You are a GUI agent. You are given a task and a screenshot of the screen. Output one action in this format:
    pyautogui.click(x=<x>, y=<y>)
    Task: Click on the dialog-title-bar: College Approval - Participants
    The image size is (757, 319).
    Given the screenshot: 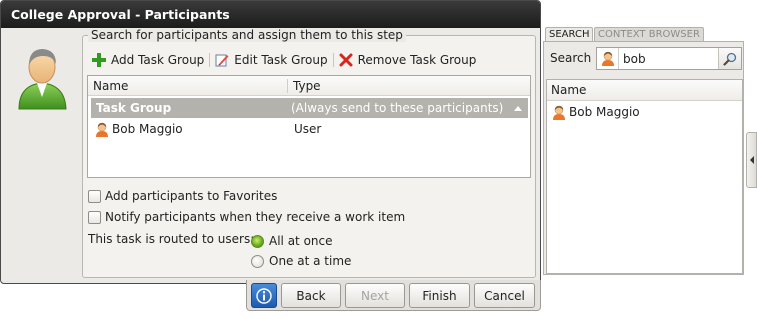 What is the action you would take?
    pyautogui.click(x=270, y=14)
    